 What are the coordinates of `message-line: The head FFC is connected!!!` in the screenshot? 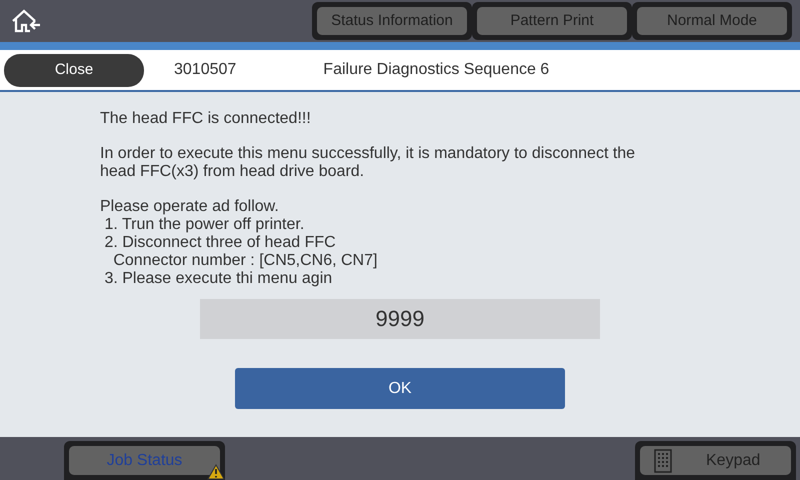 It's located at (205, 118).